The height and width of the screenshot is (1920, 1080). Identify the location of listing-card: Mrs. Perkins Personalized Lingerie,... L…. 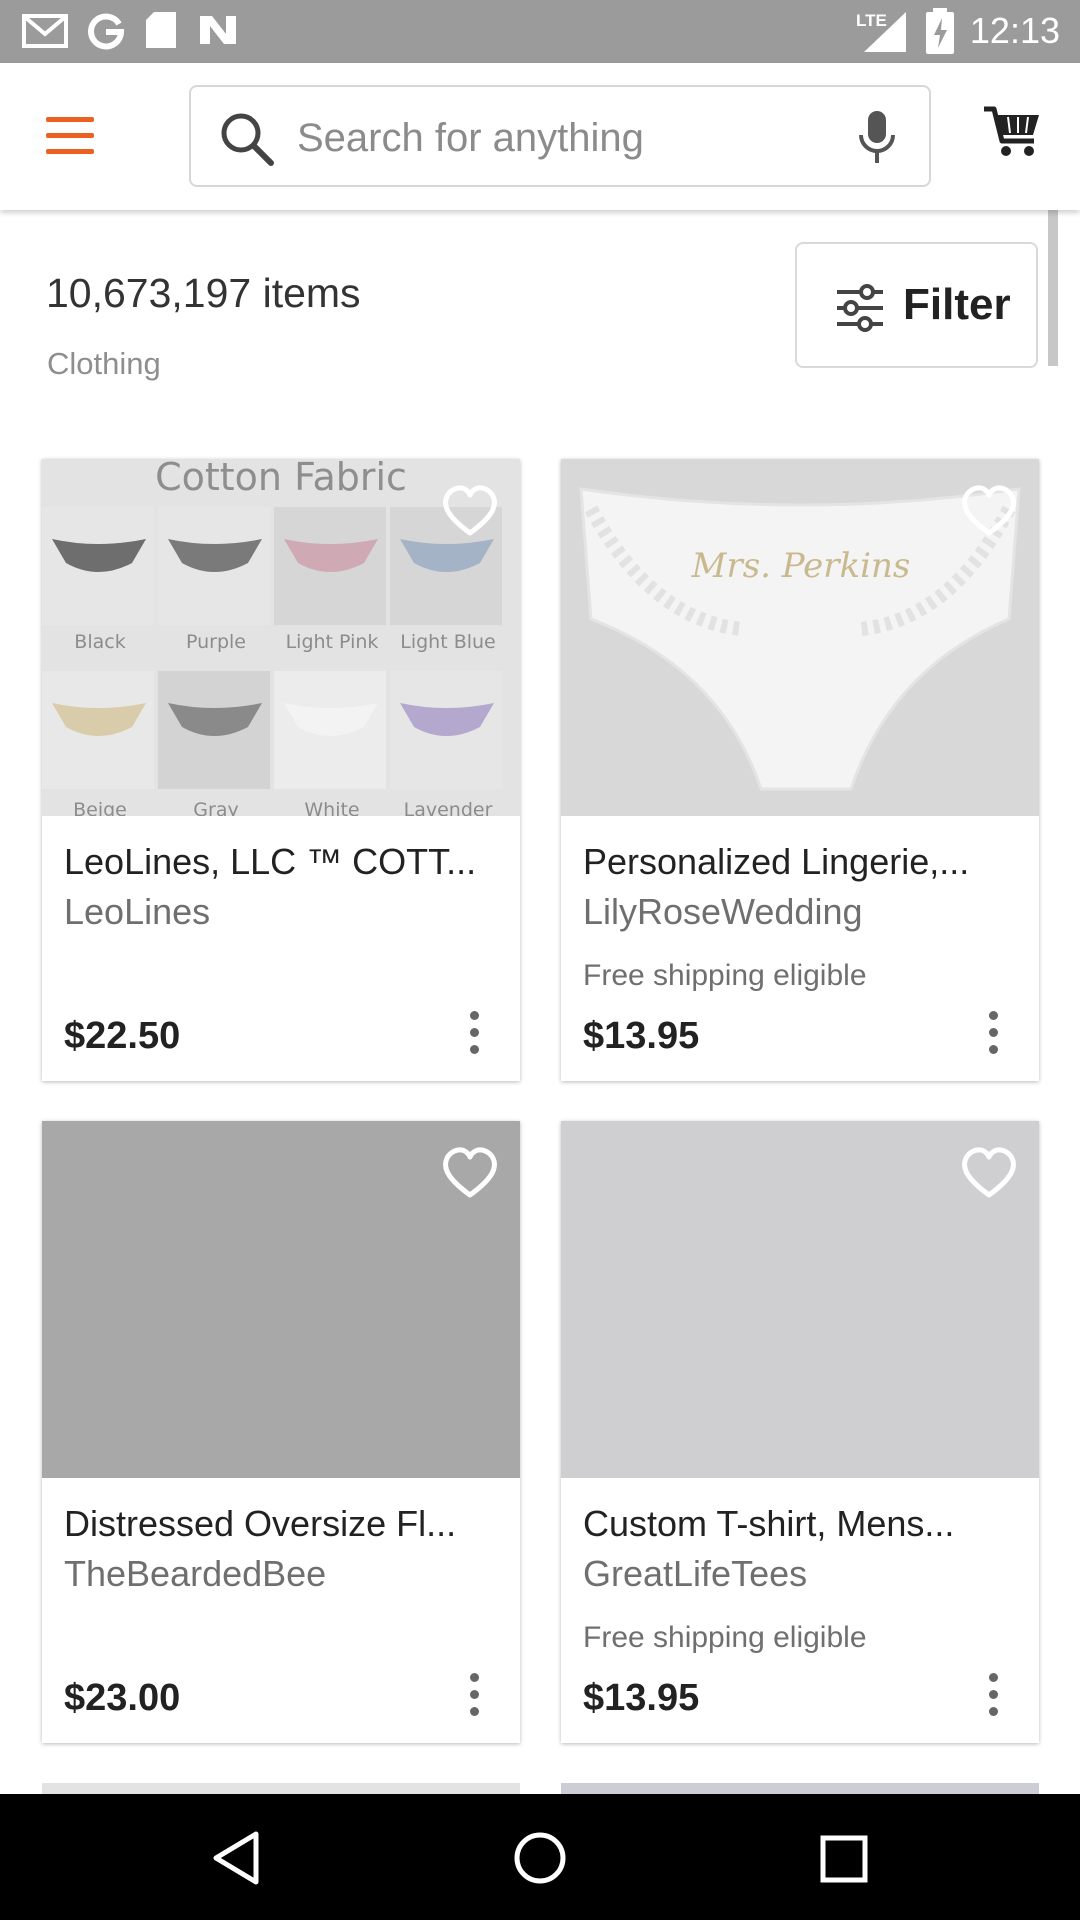
(800, 770).